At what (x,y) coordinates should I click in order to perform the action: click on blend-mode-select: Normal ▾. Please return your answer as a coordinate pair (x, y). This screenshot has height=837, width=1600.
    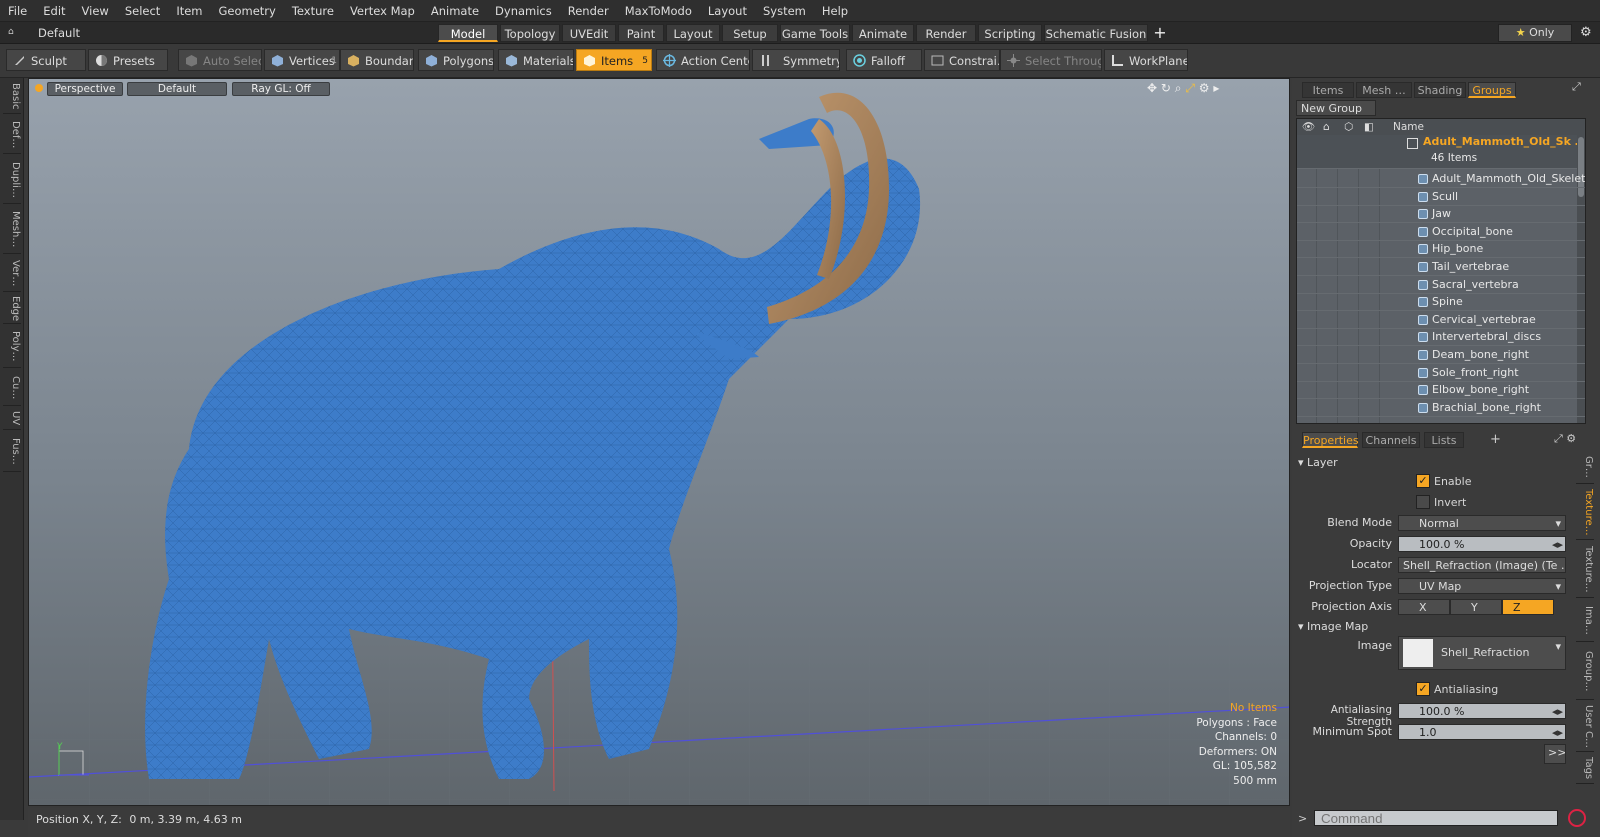
    Looking at the image, I should click on (1482, 523).